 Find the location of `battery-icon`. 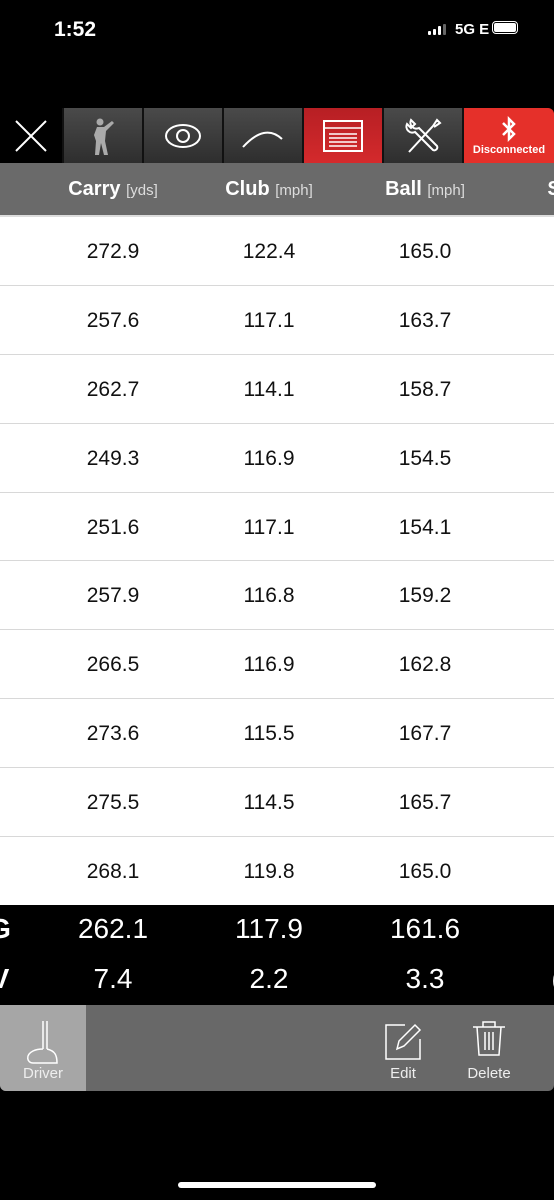

battery-icon is located at coordinates (505, 27).